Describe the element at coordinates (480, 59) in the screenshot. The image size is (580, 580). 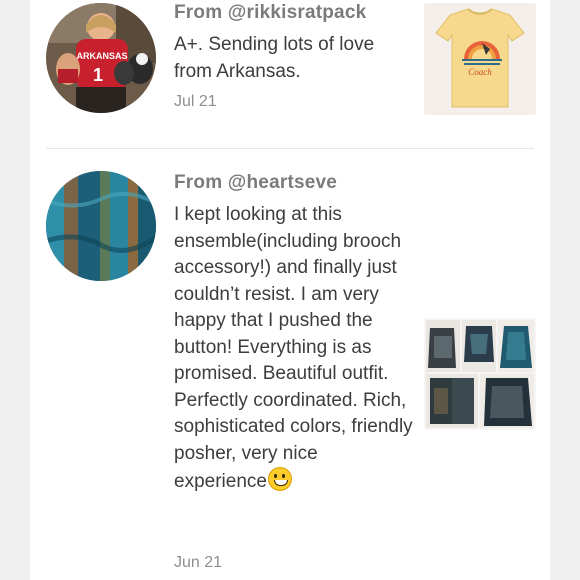
I see `listing-thumbnail: Coach` at that location.